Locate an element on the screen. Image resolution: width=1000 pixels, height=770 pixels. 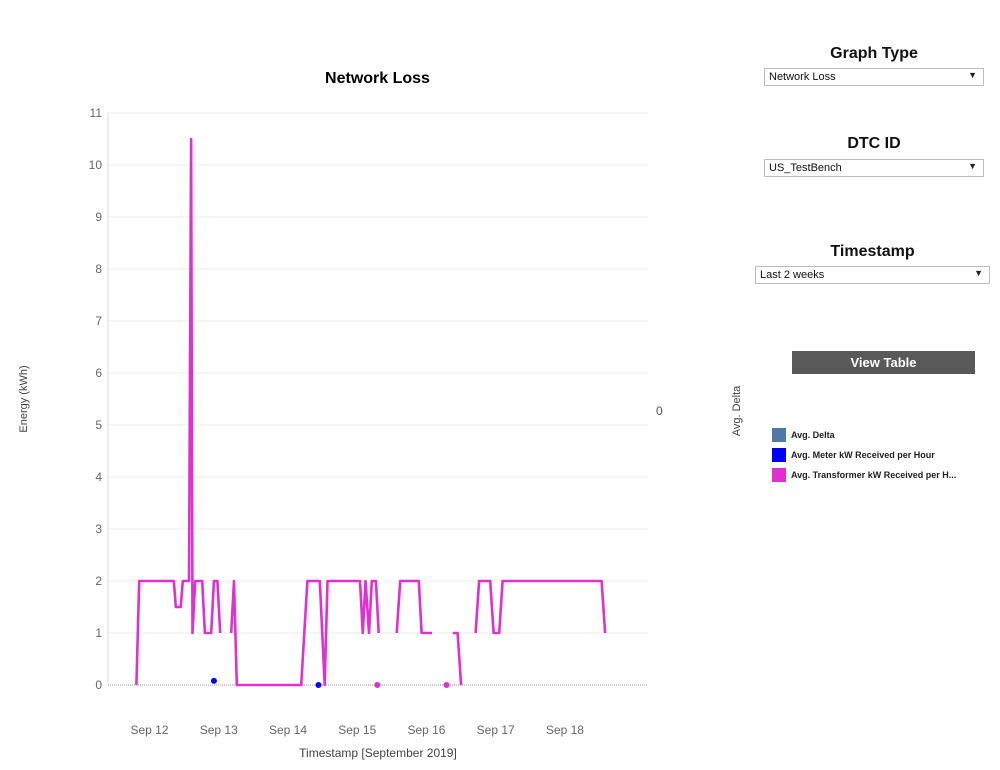
x-tick-label: Sep 12 is located at coordinates (150, 730).